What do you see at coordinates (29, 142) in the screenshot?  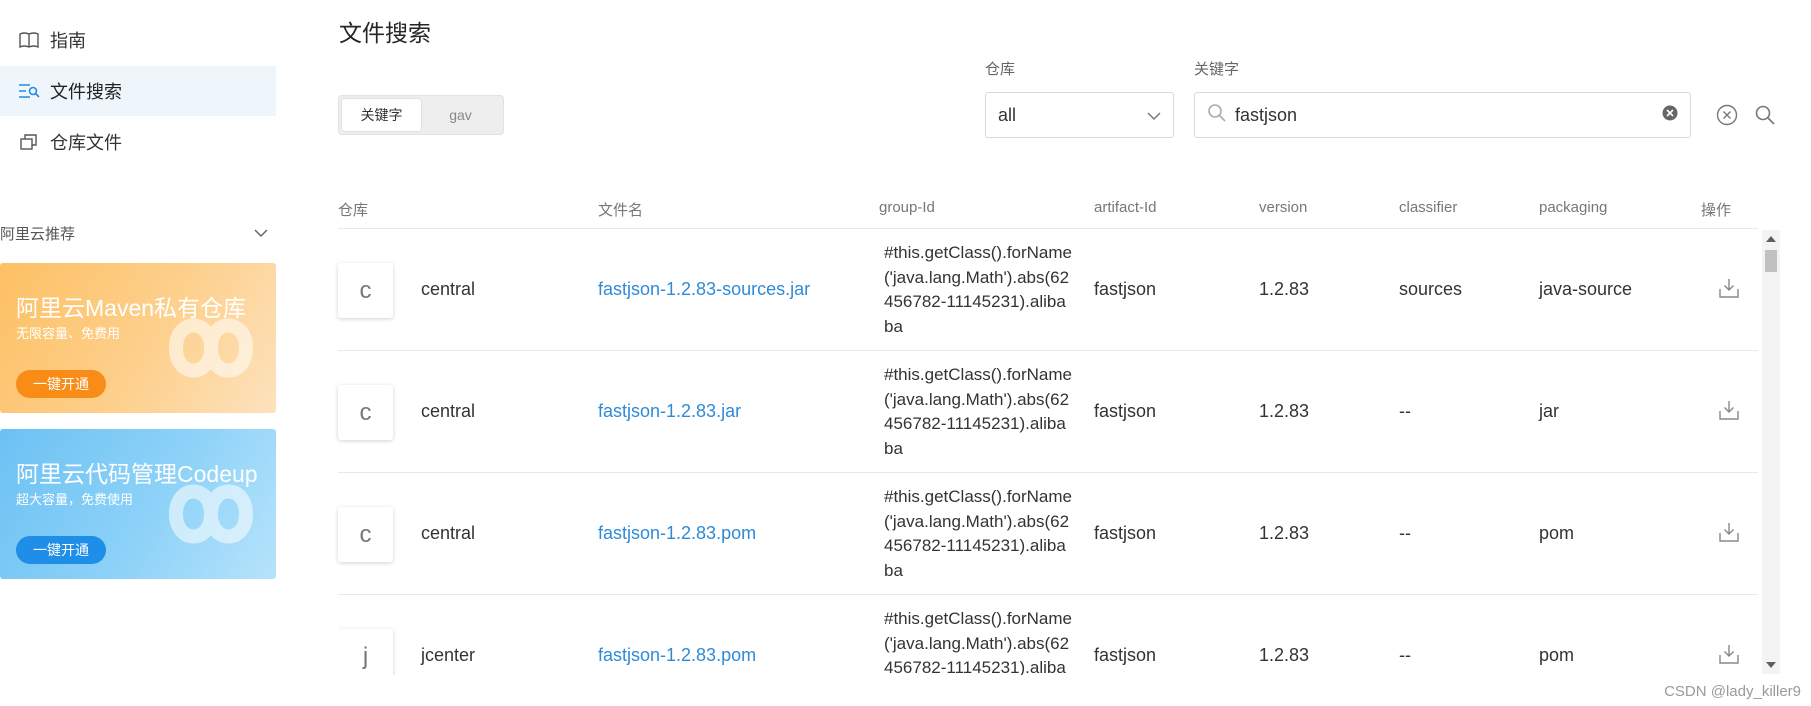 I see `copy-icon` at bounding box center [29, 142].